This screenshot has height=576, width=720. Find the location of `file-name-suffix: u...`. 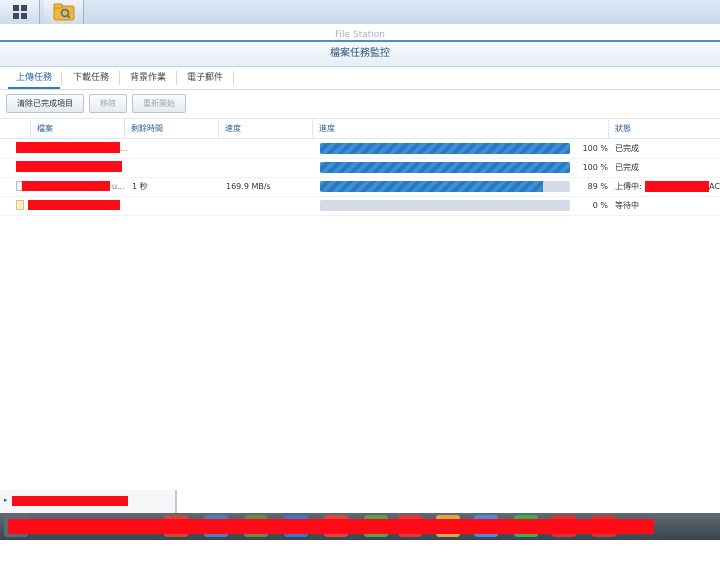

file-name-suffix: u... is located at coordinates (118, 186).